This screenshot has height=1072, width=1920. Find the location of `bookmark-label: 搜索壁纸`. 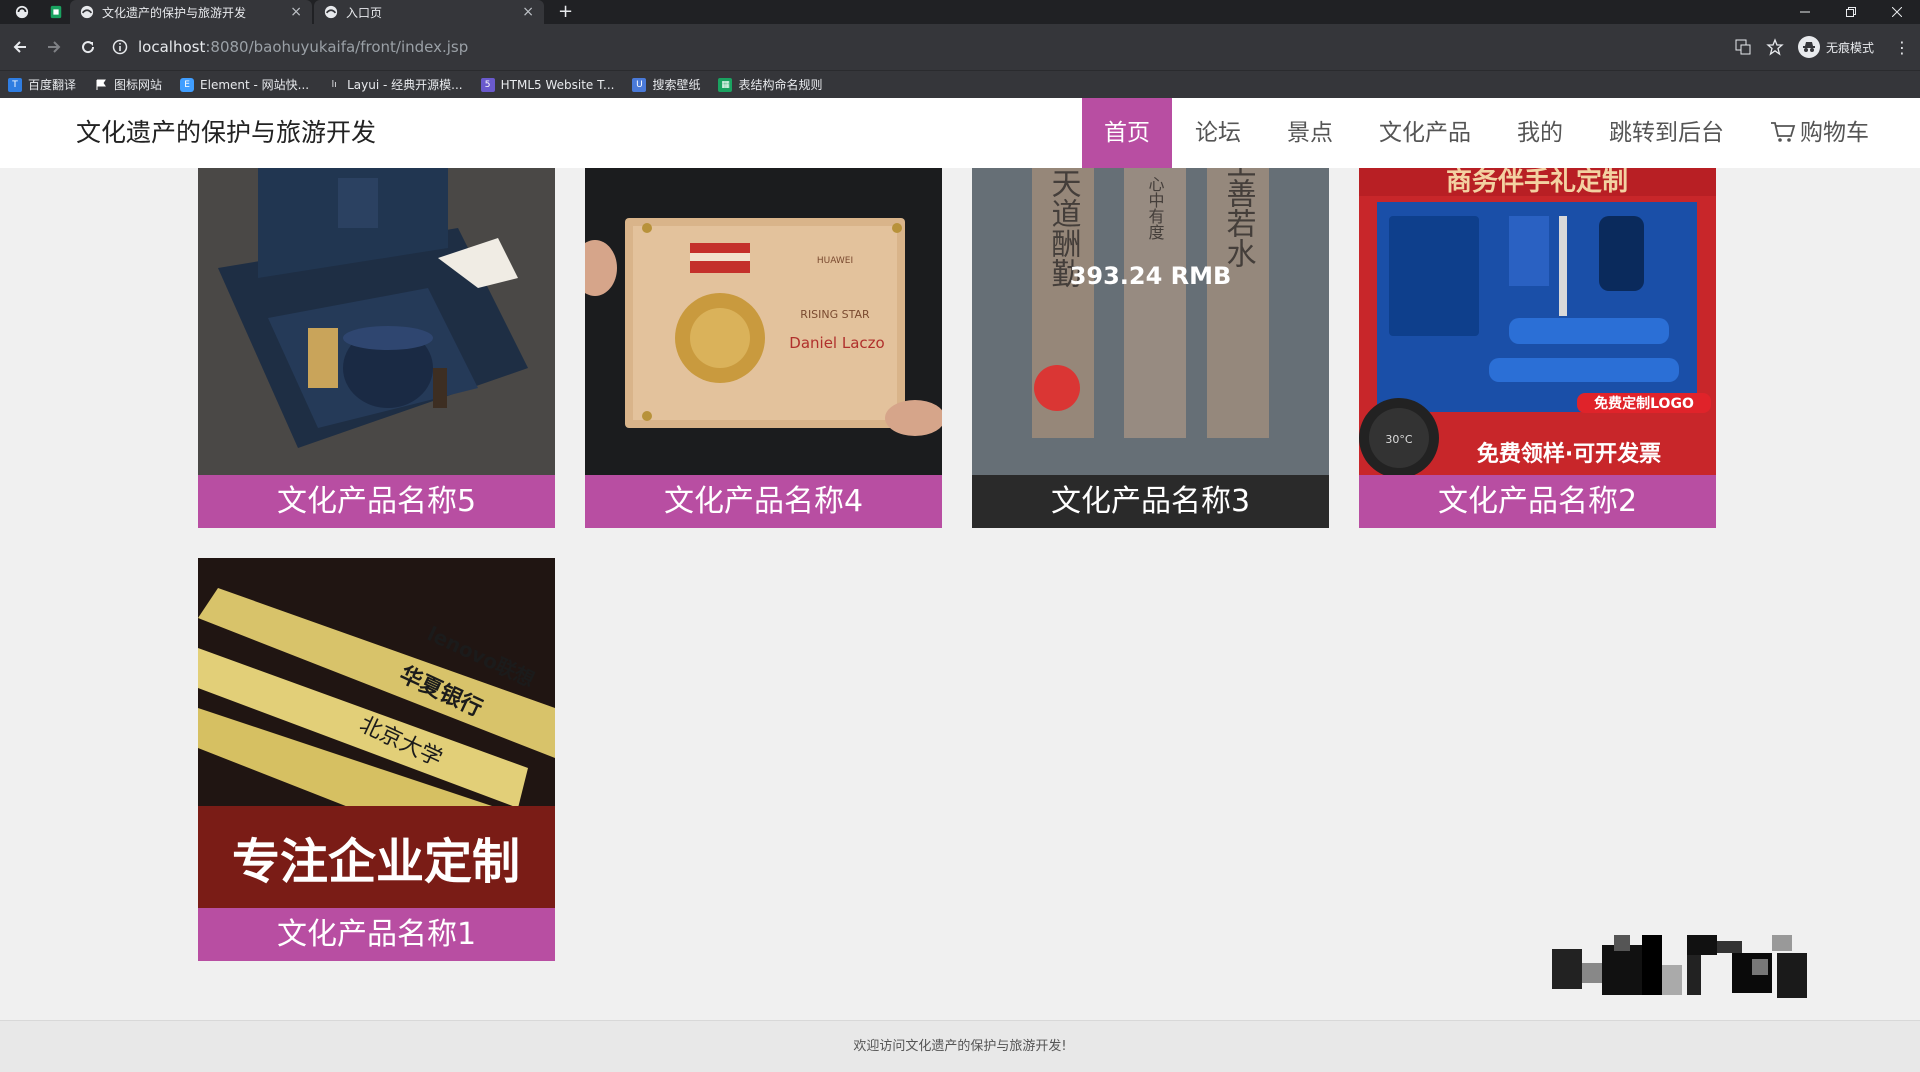

bookmark-label: 搜索壁纸 is located at coordinates (676, 85).